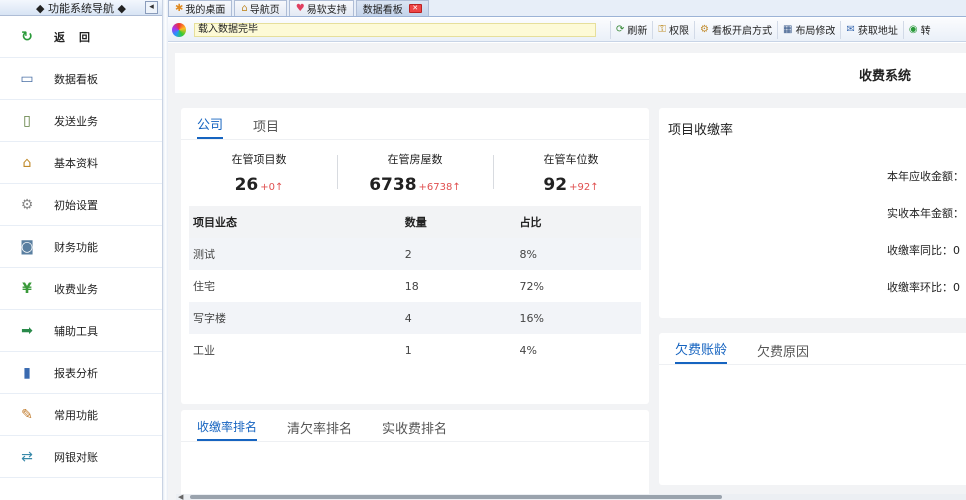 Image resolution: width=966 pixels, height=500 pixels. I want to click on tab-dashboard: 数据看板 ✕, so click(392, 8).